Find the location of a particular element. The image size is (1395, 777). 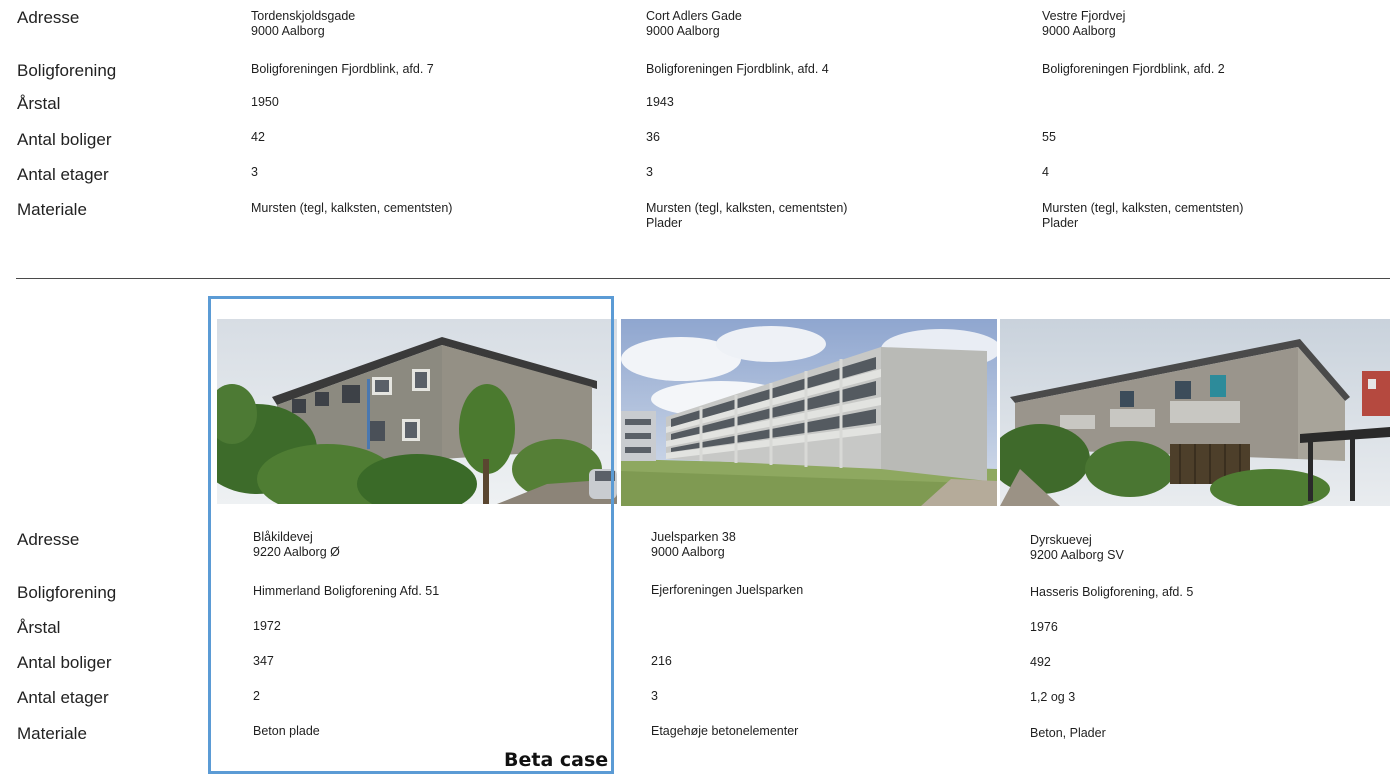

photo-juelsparken is located at coordinates (809, 412).